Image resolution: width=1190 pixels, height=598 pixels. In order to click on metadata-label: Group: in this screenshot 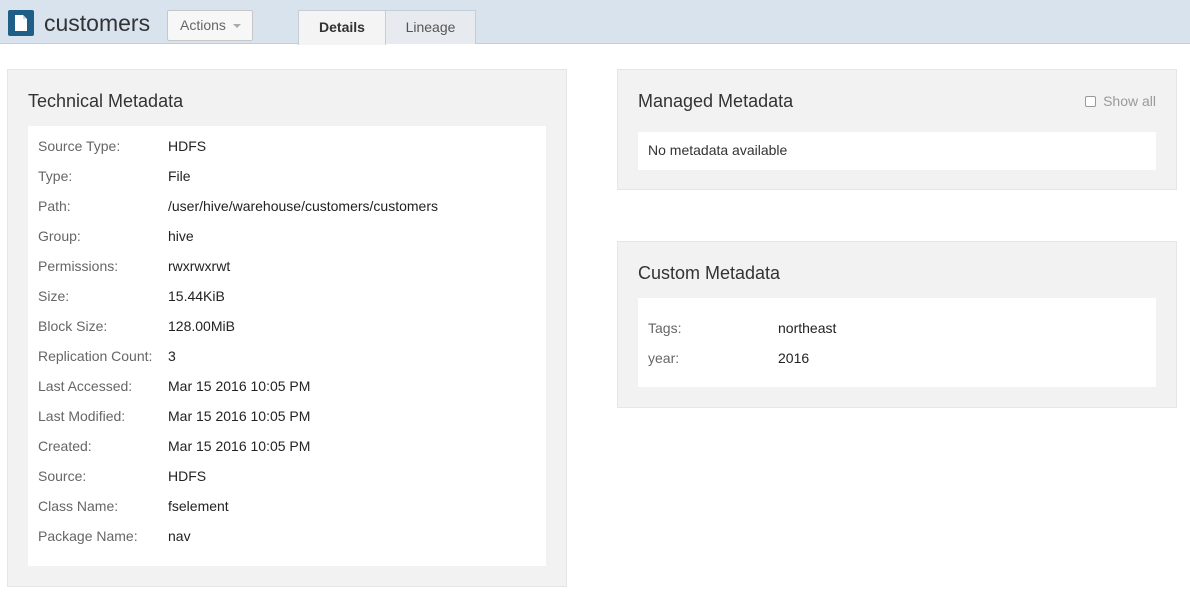, I will do `click(59, 236)`.